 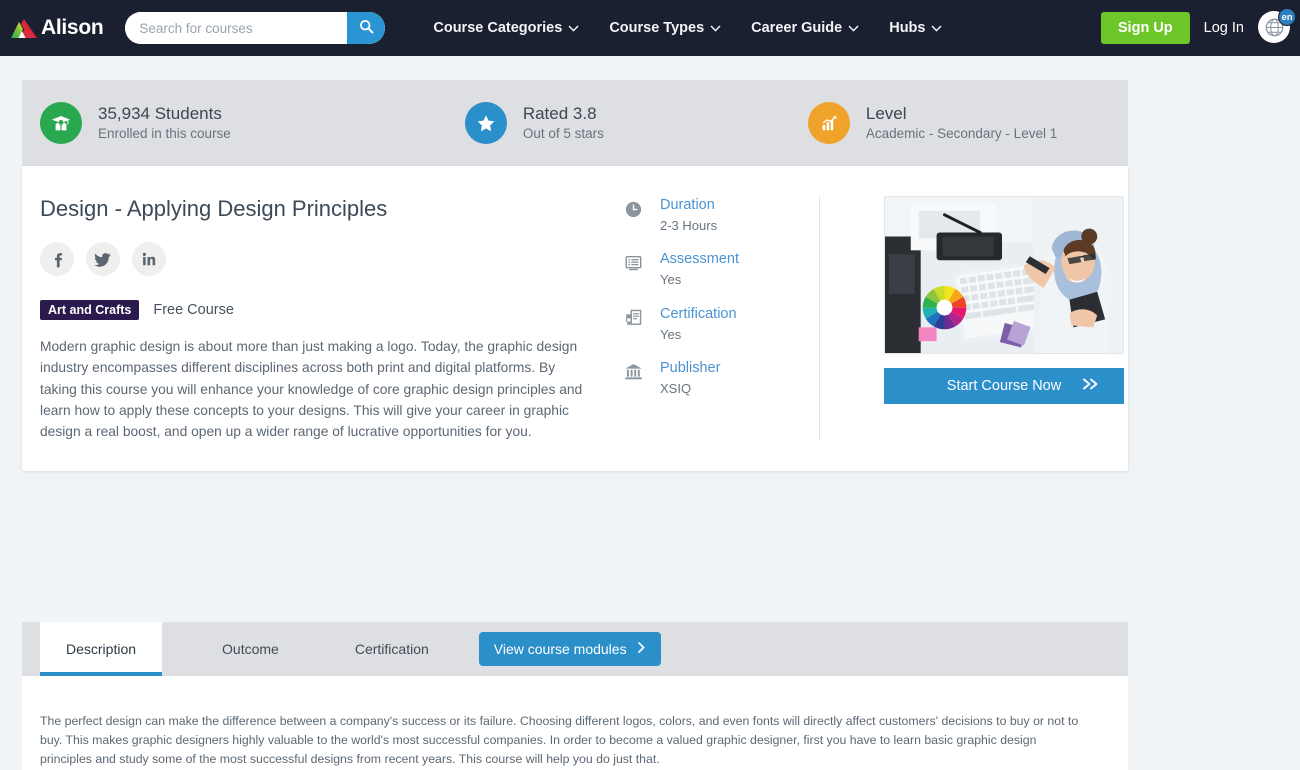 What do you see at coordinates (657, 28) in the screenshot?
I see `nav-item-label: Course Types` at bounding box center [657, 28].